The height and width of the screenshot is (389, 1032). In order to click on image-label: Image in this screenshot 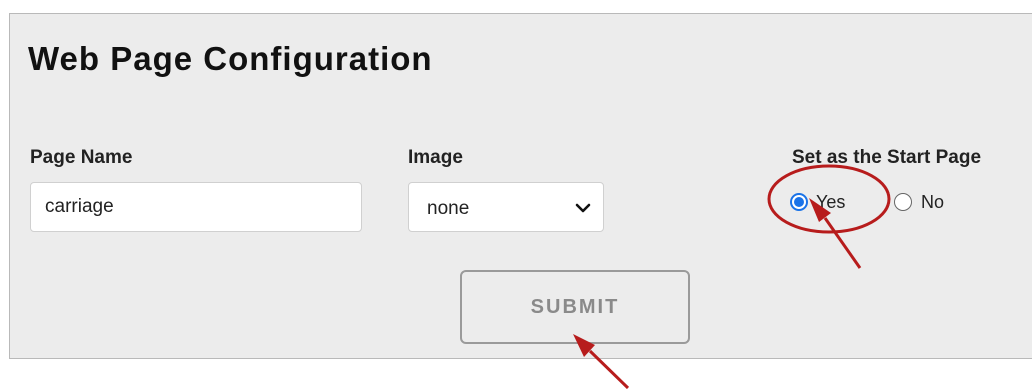, I will do `click(435, 157)`.